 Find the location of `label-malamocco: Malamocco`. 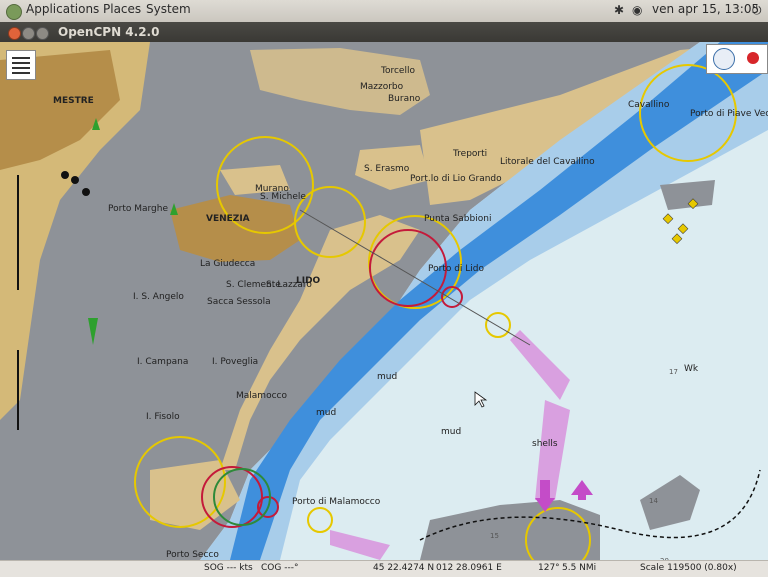

label-malamocco: Malamocco is located at coordinates (261, 396).